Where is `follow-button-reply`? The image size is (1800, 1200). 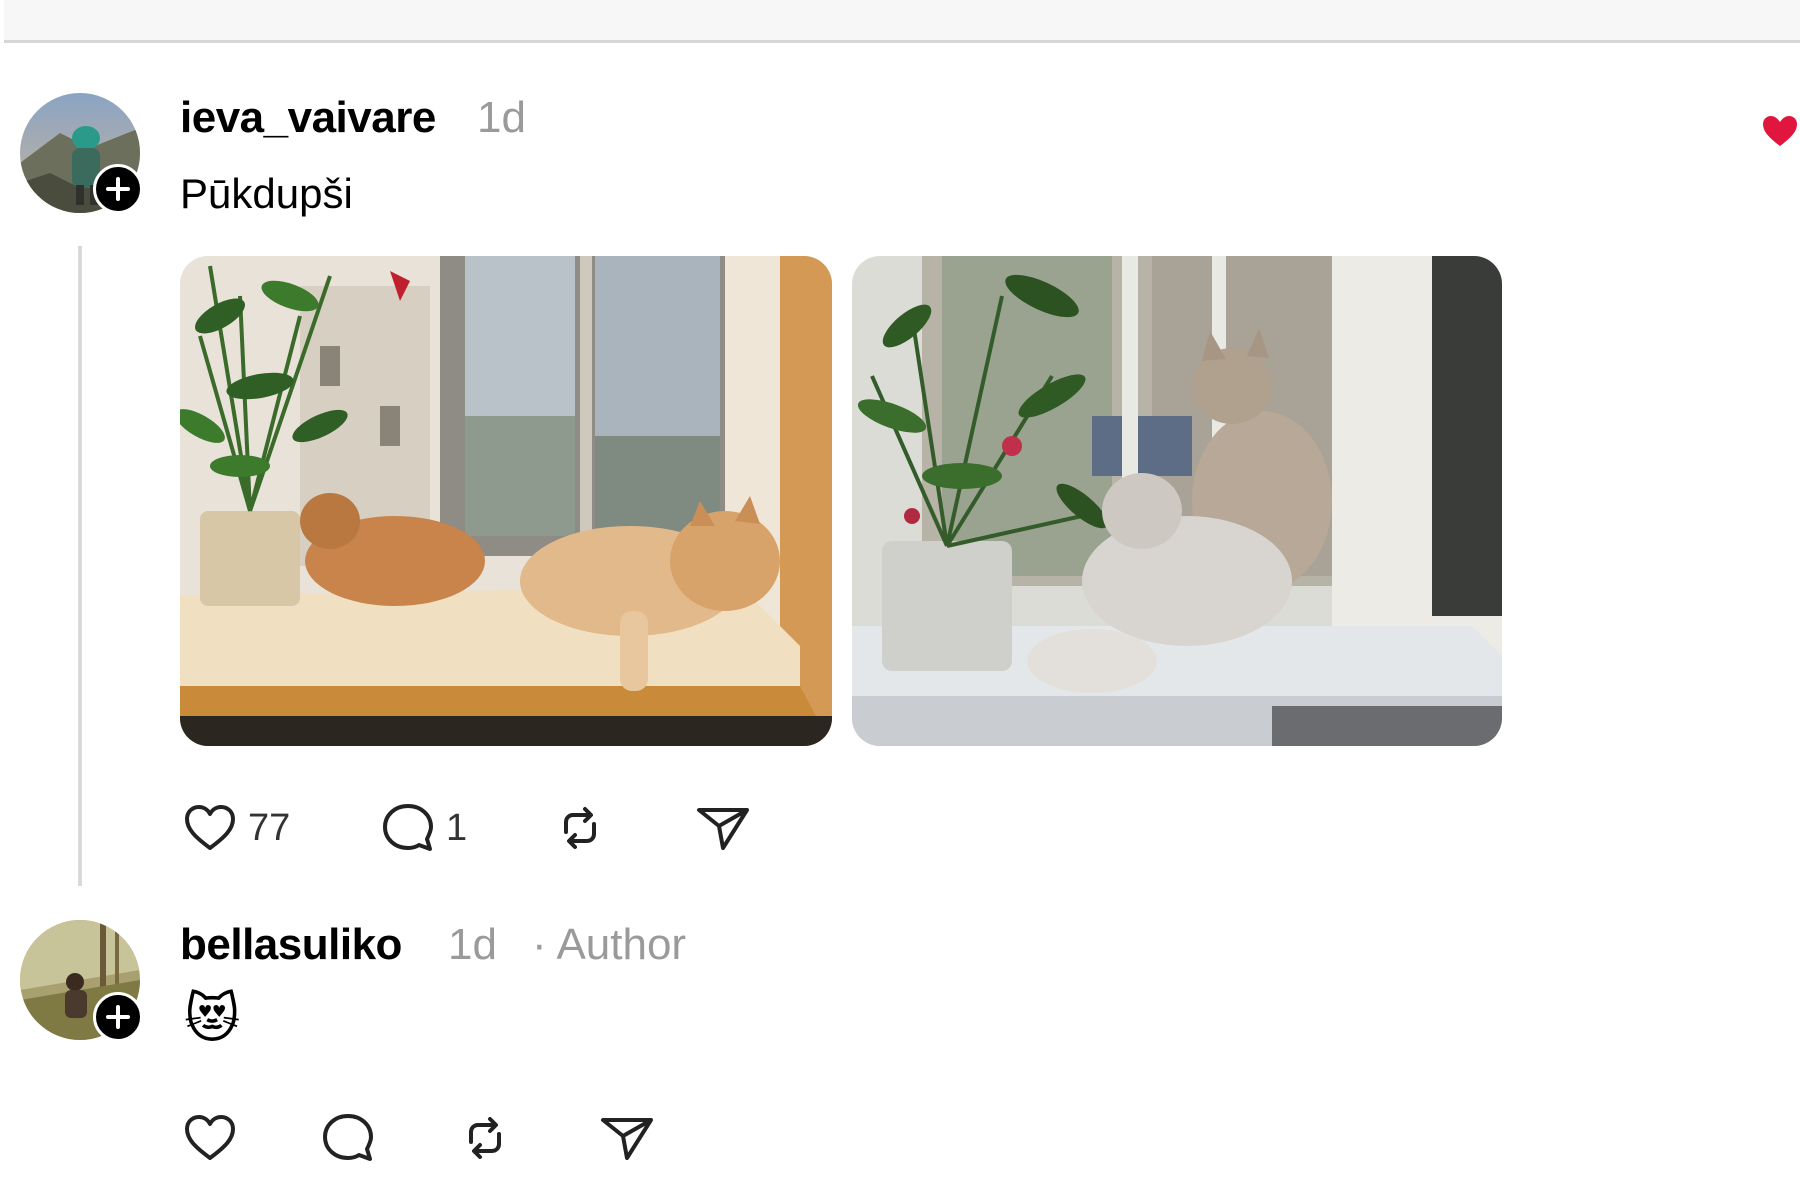
follow-button-reply is located at coordinates (118, 1017).